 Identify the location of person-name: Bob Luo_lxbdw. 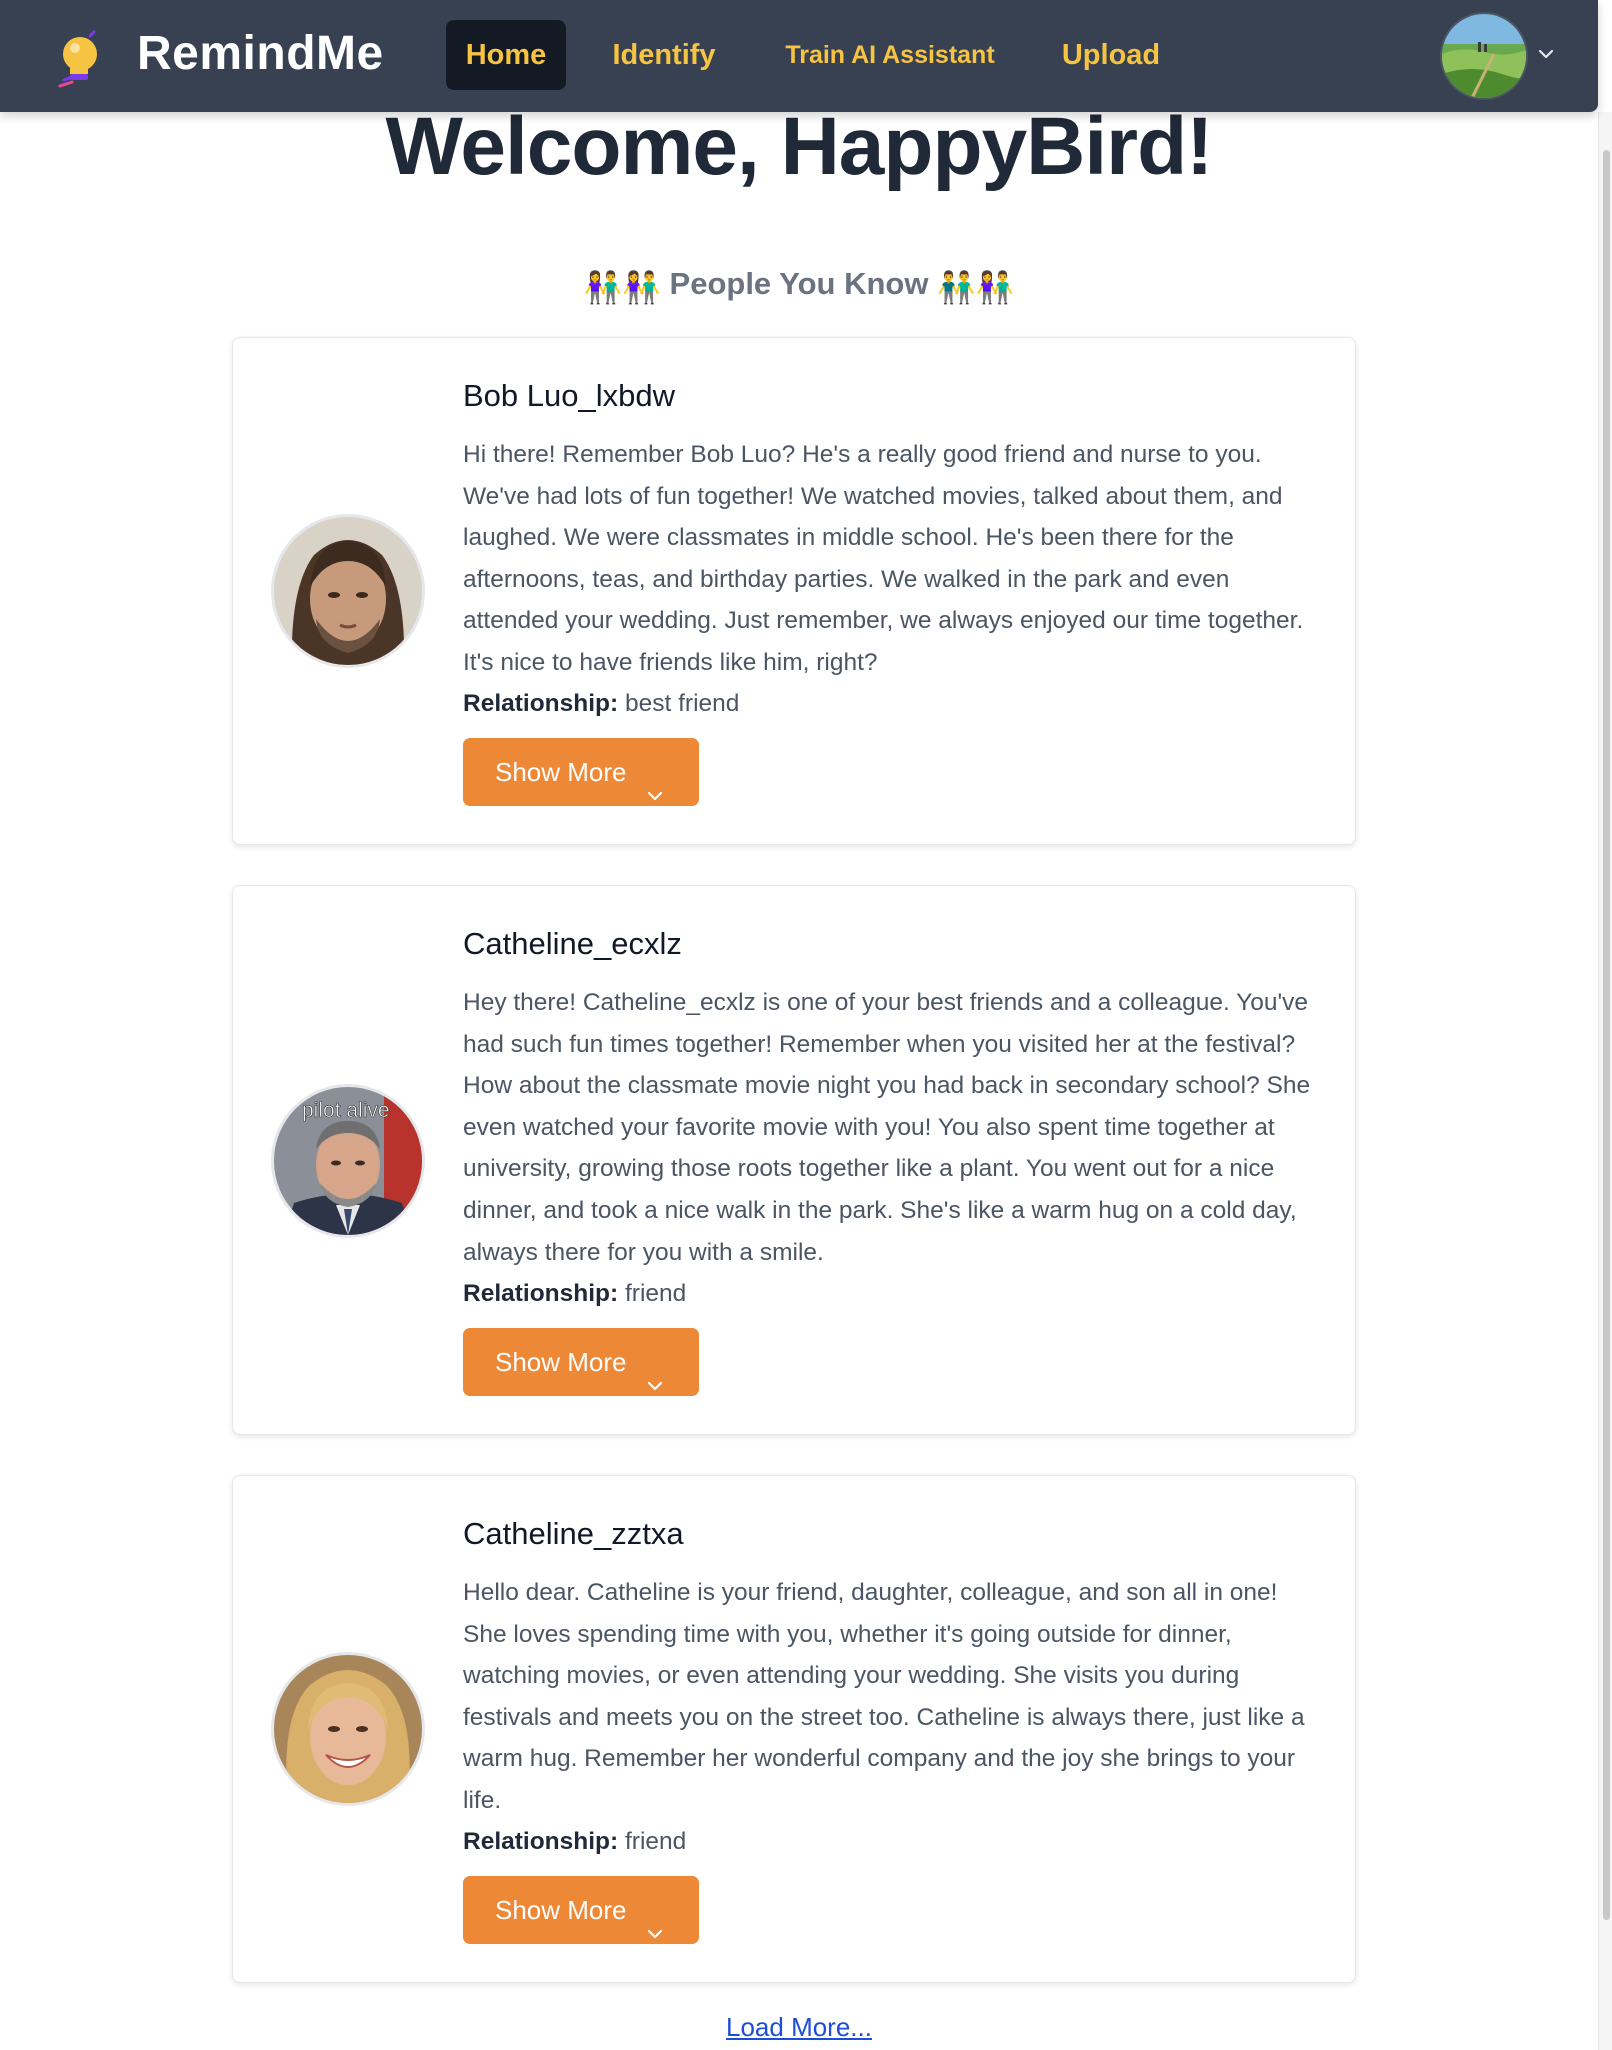
(569, 395).